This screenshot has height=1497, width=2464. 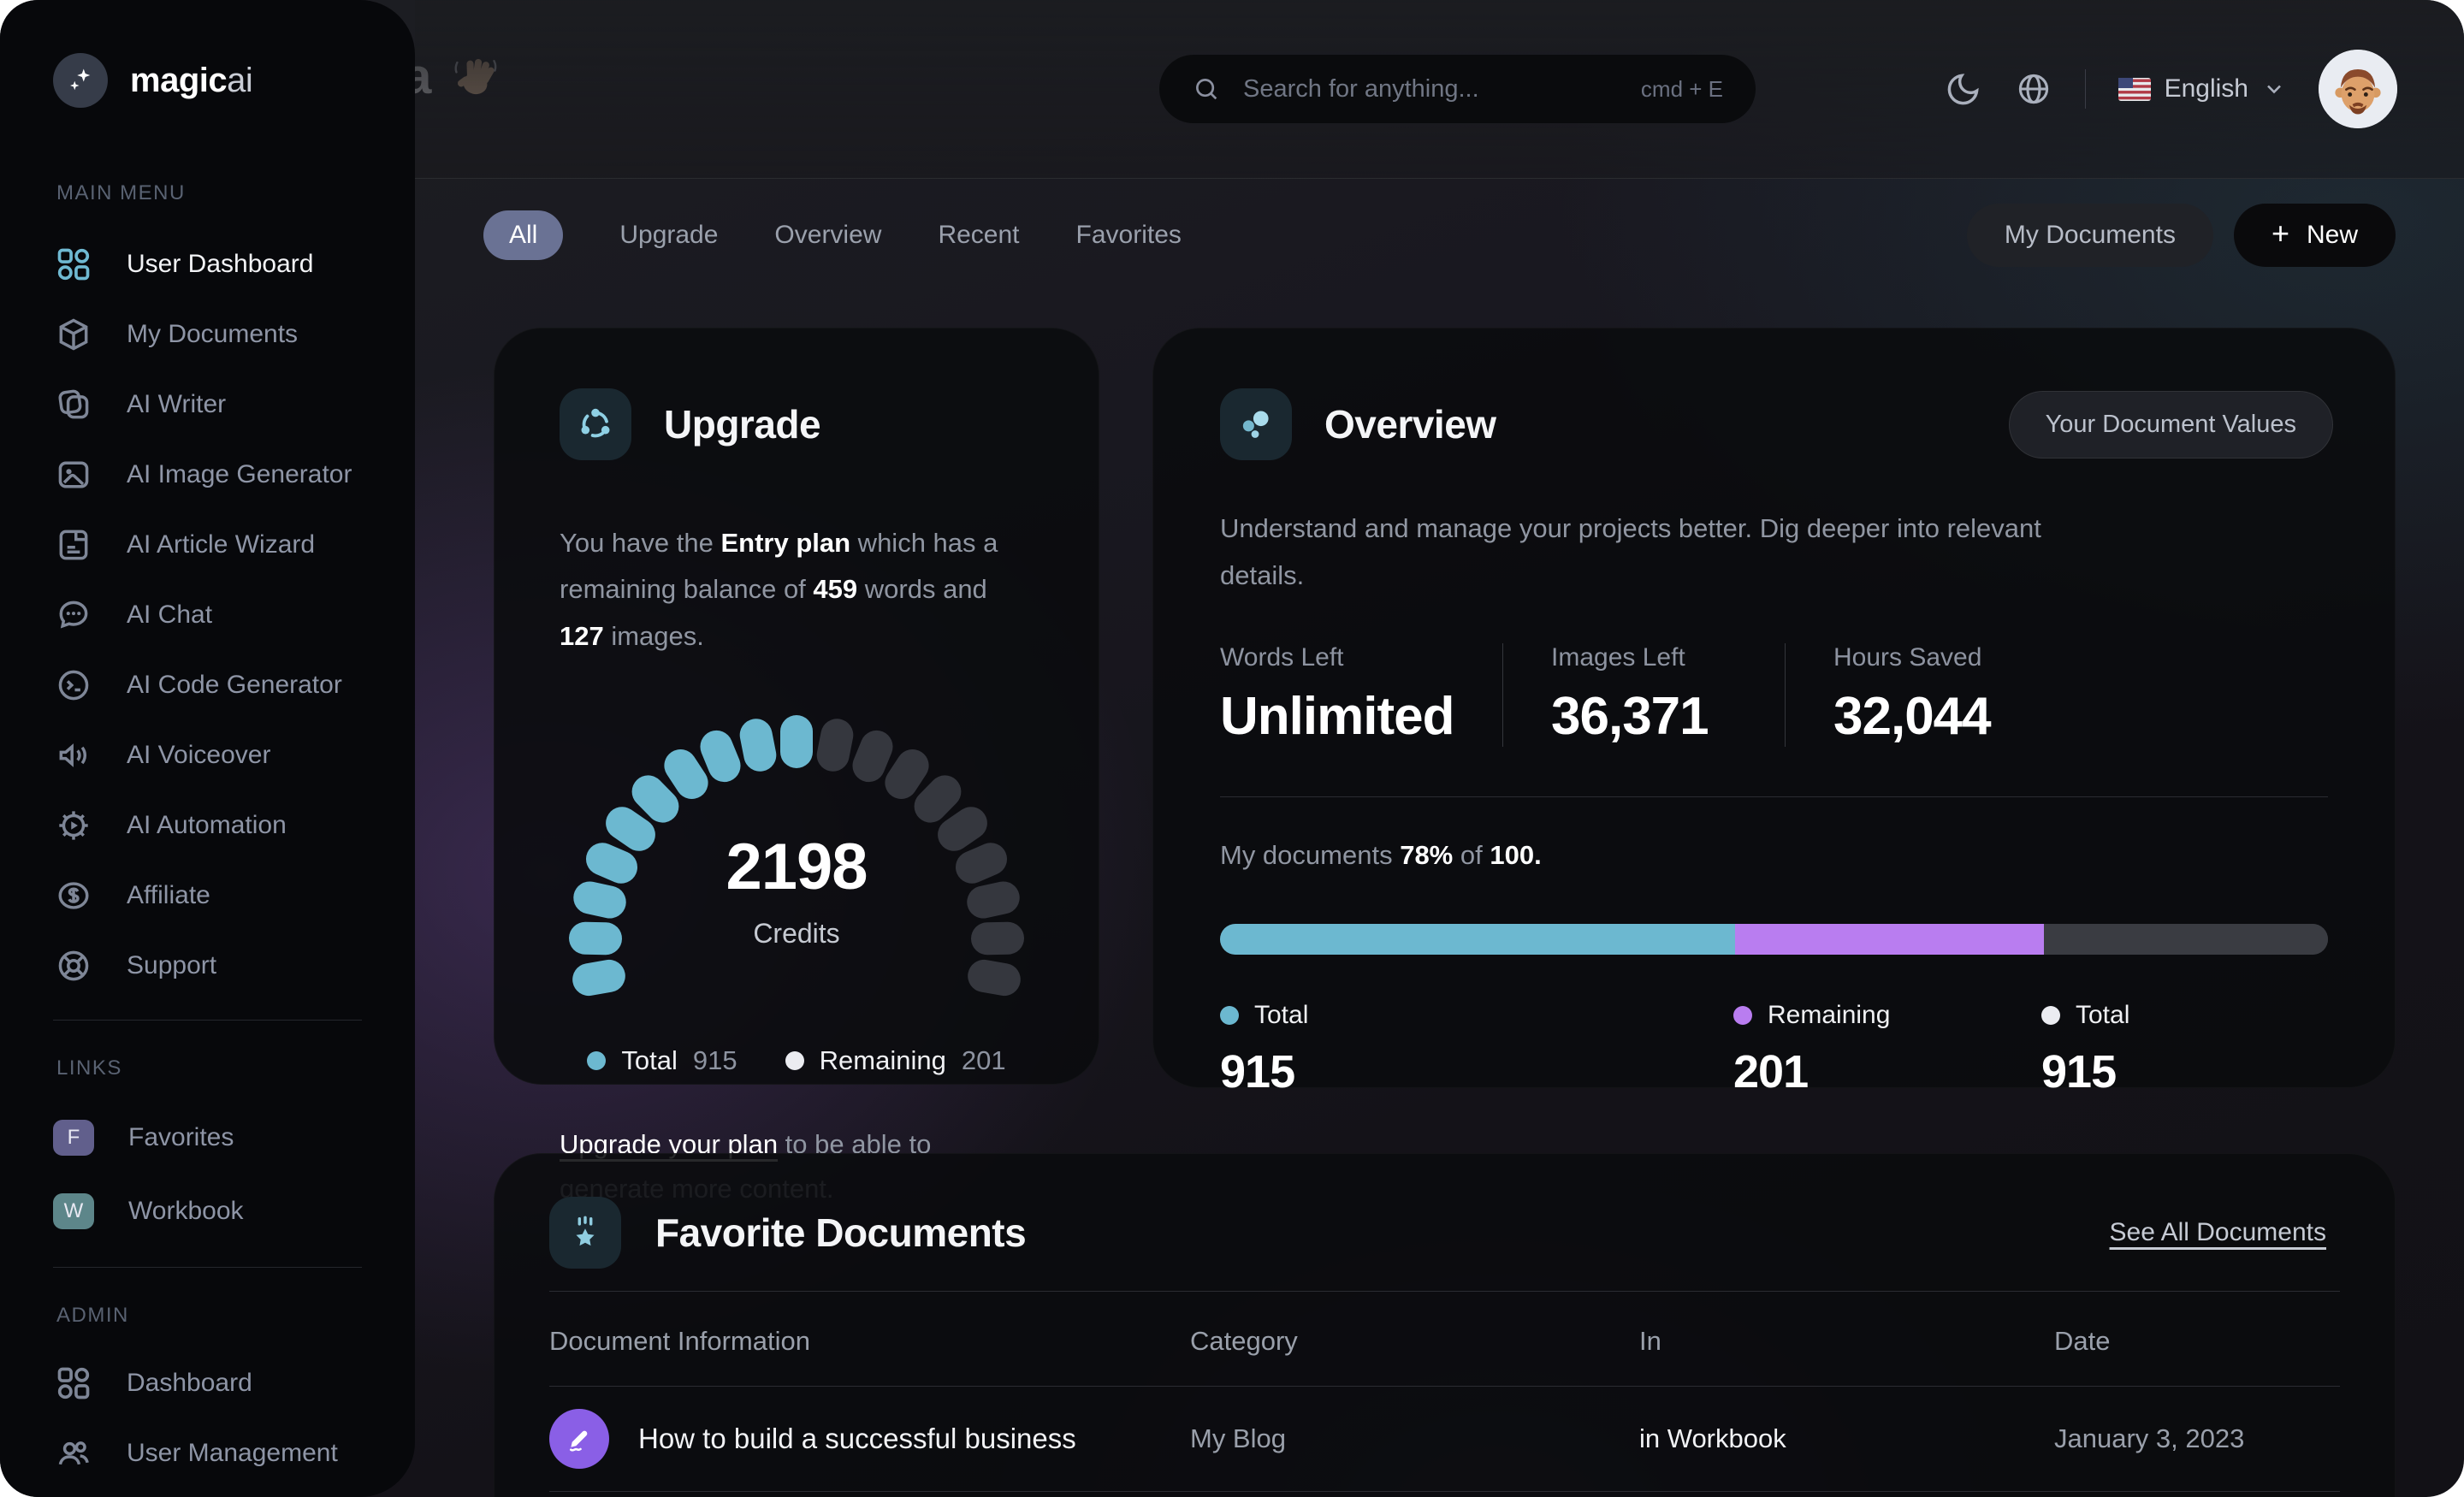 I want to click on workbook-badge: W, so click(x=73, y=1211).